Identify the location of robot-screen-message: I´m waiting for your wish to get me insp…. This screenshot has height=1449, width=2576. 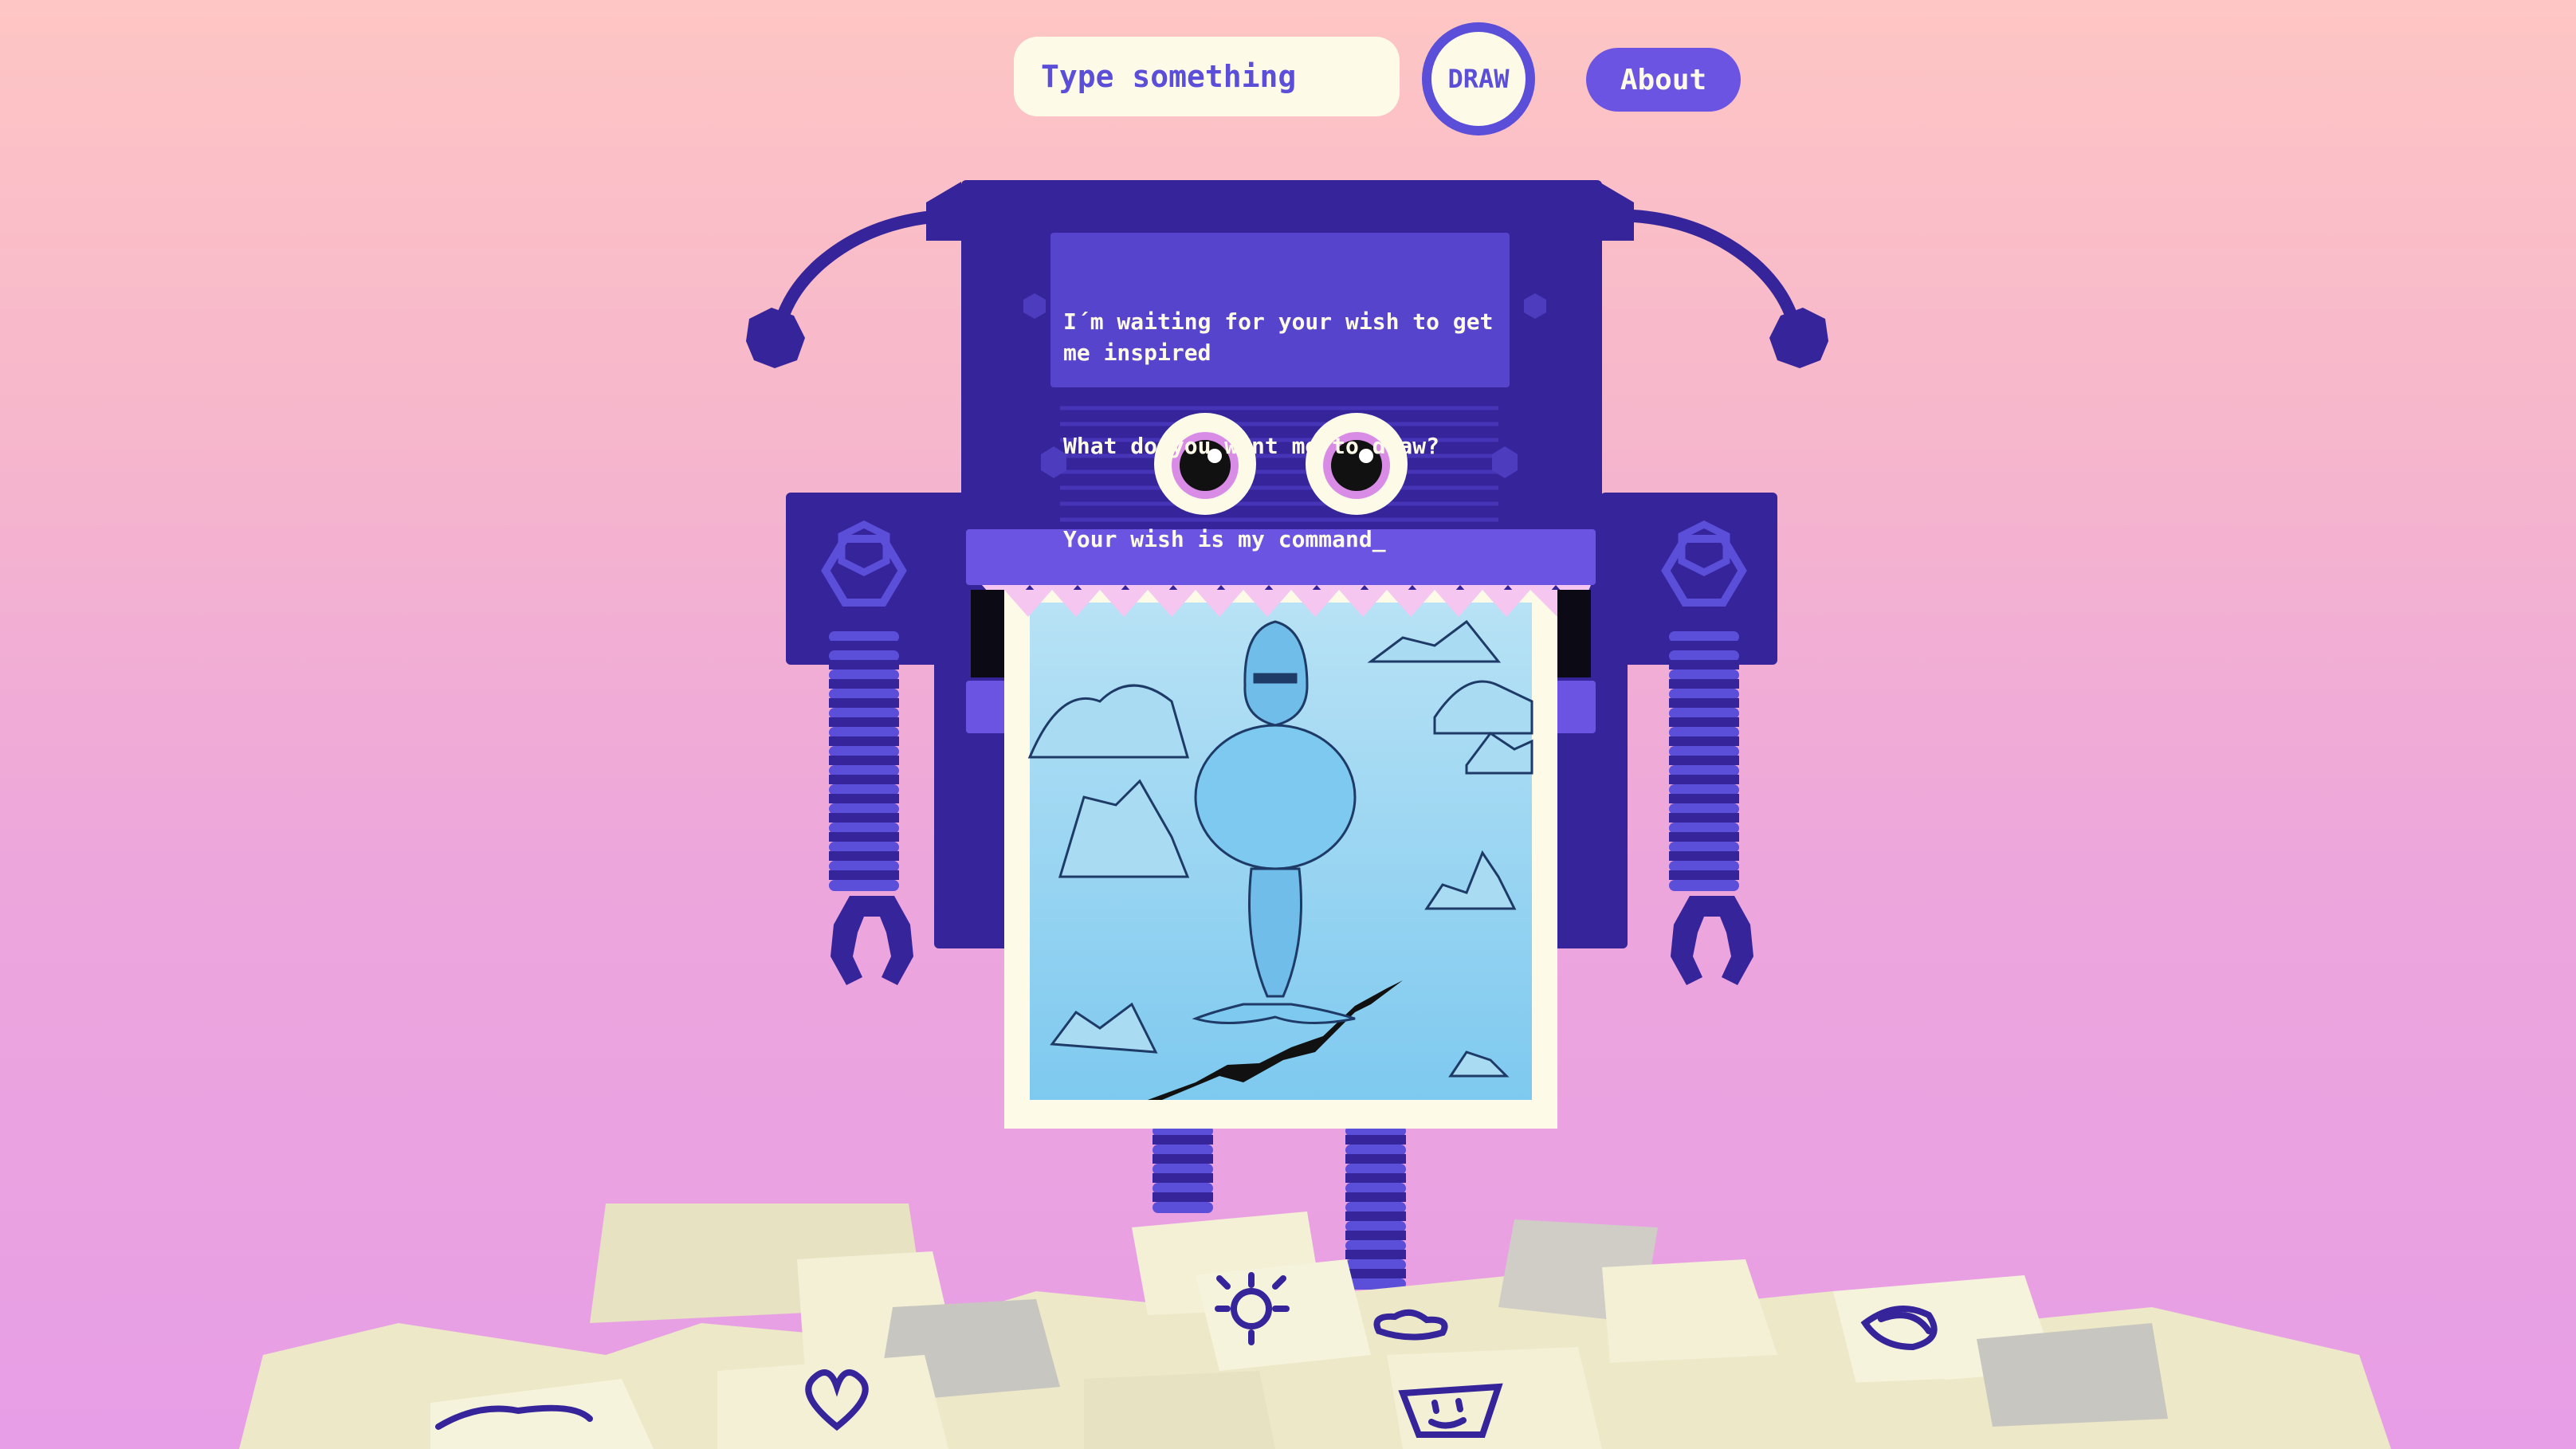
(1290, 430).